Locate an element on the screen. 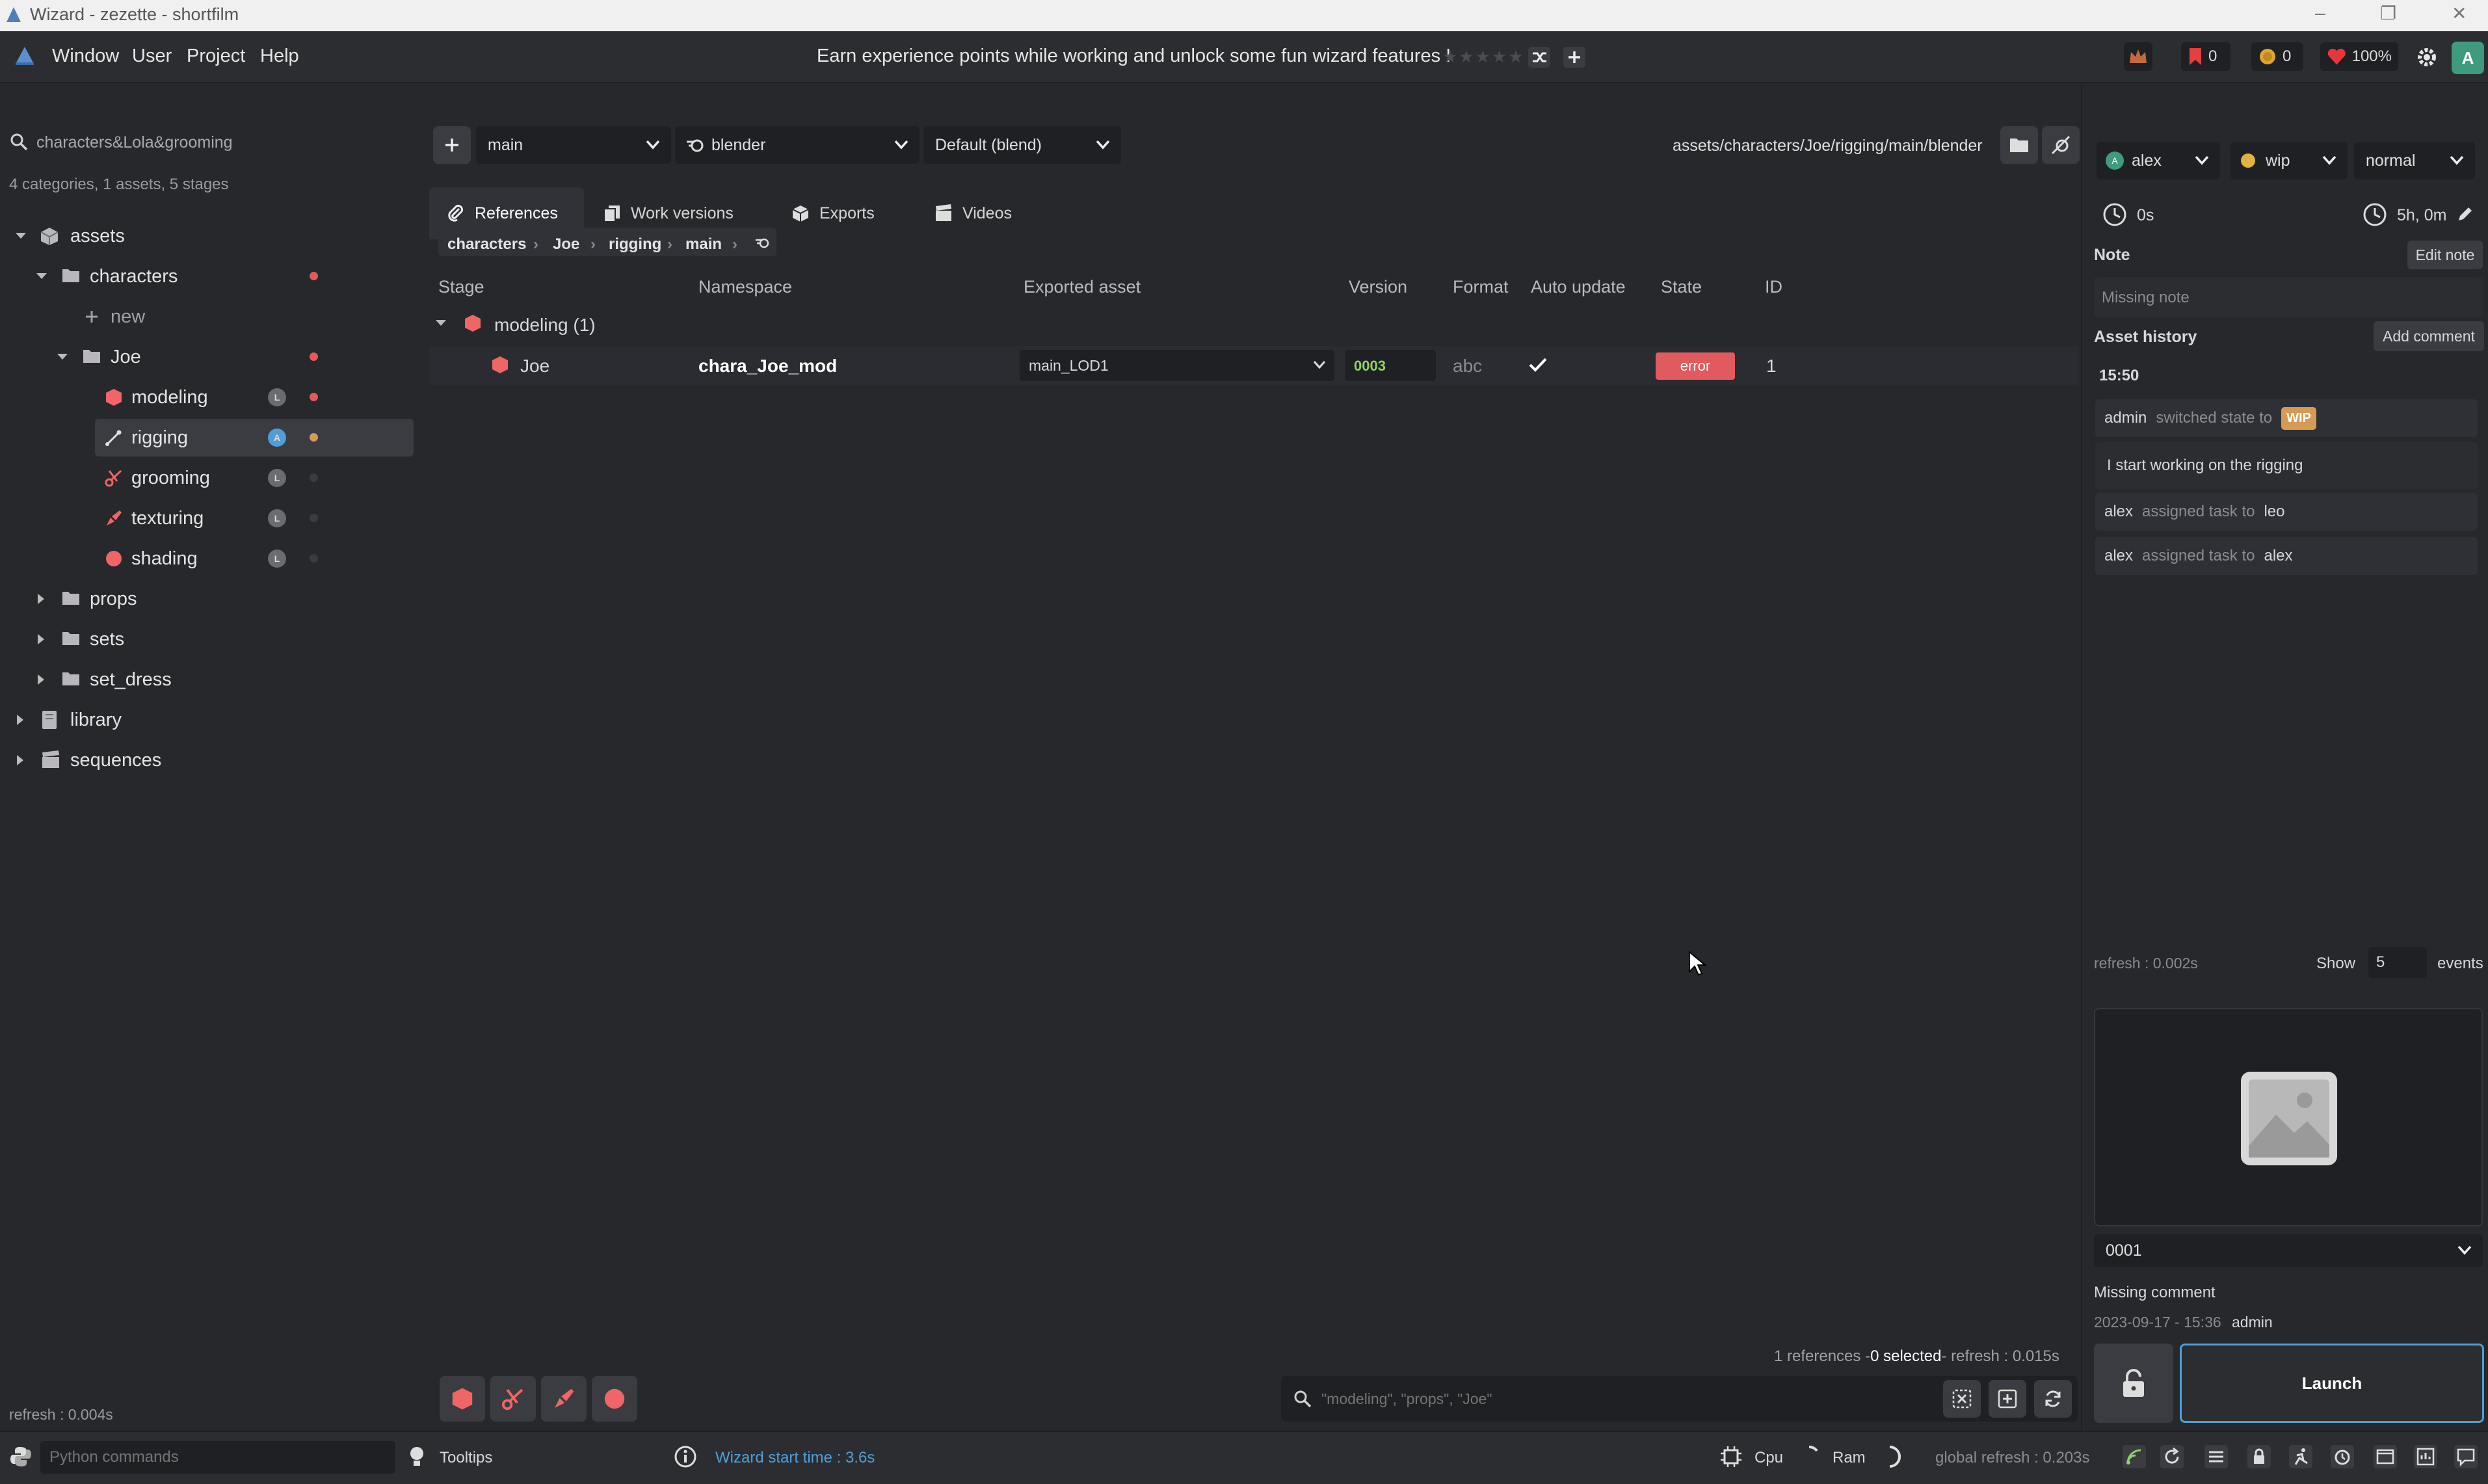  column-state: State is located at coordinates (1681, 287).